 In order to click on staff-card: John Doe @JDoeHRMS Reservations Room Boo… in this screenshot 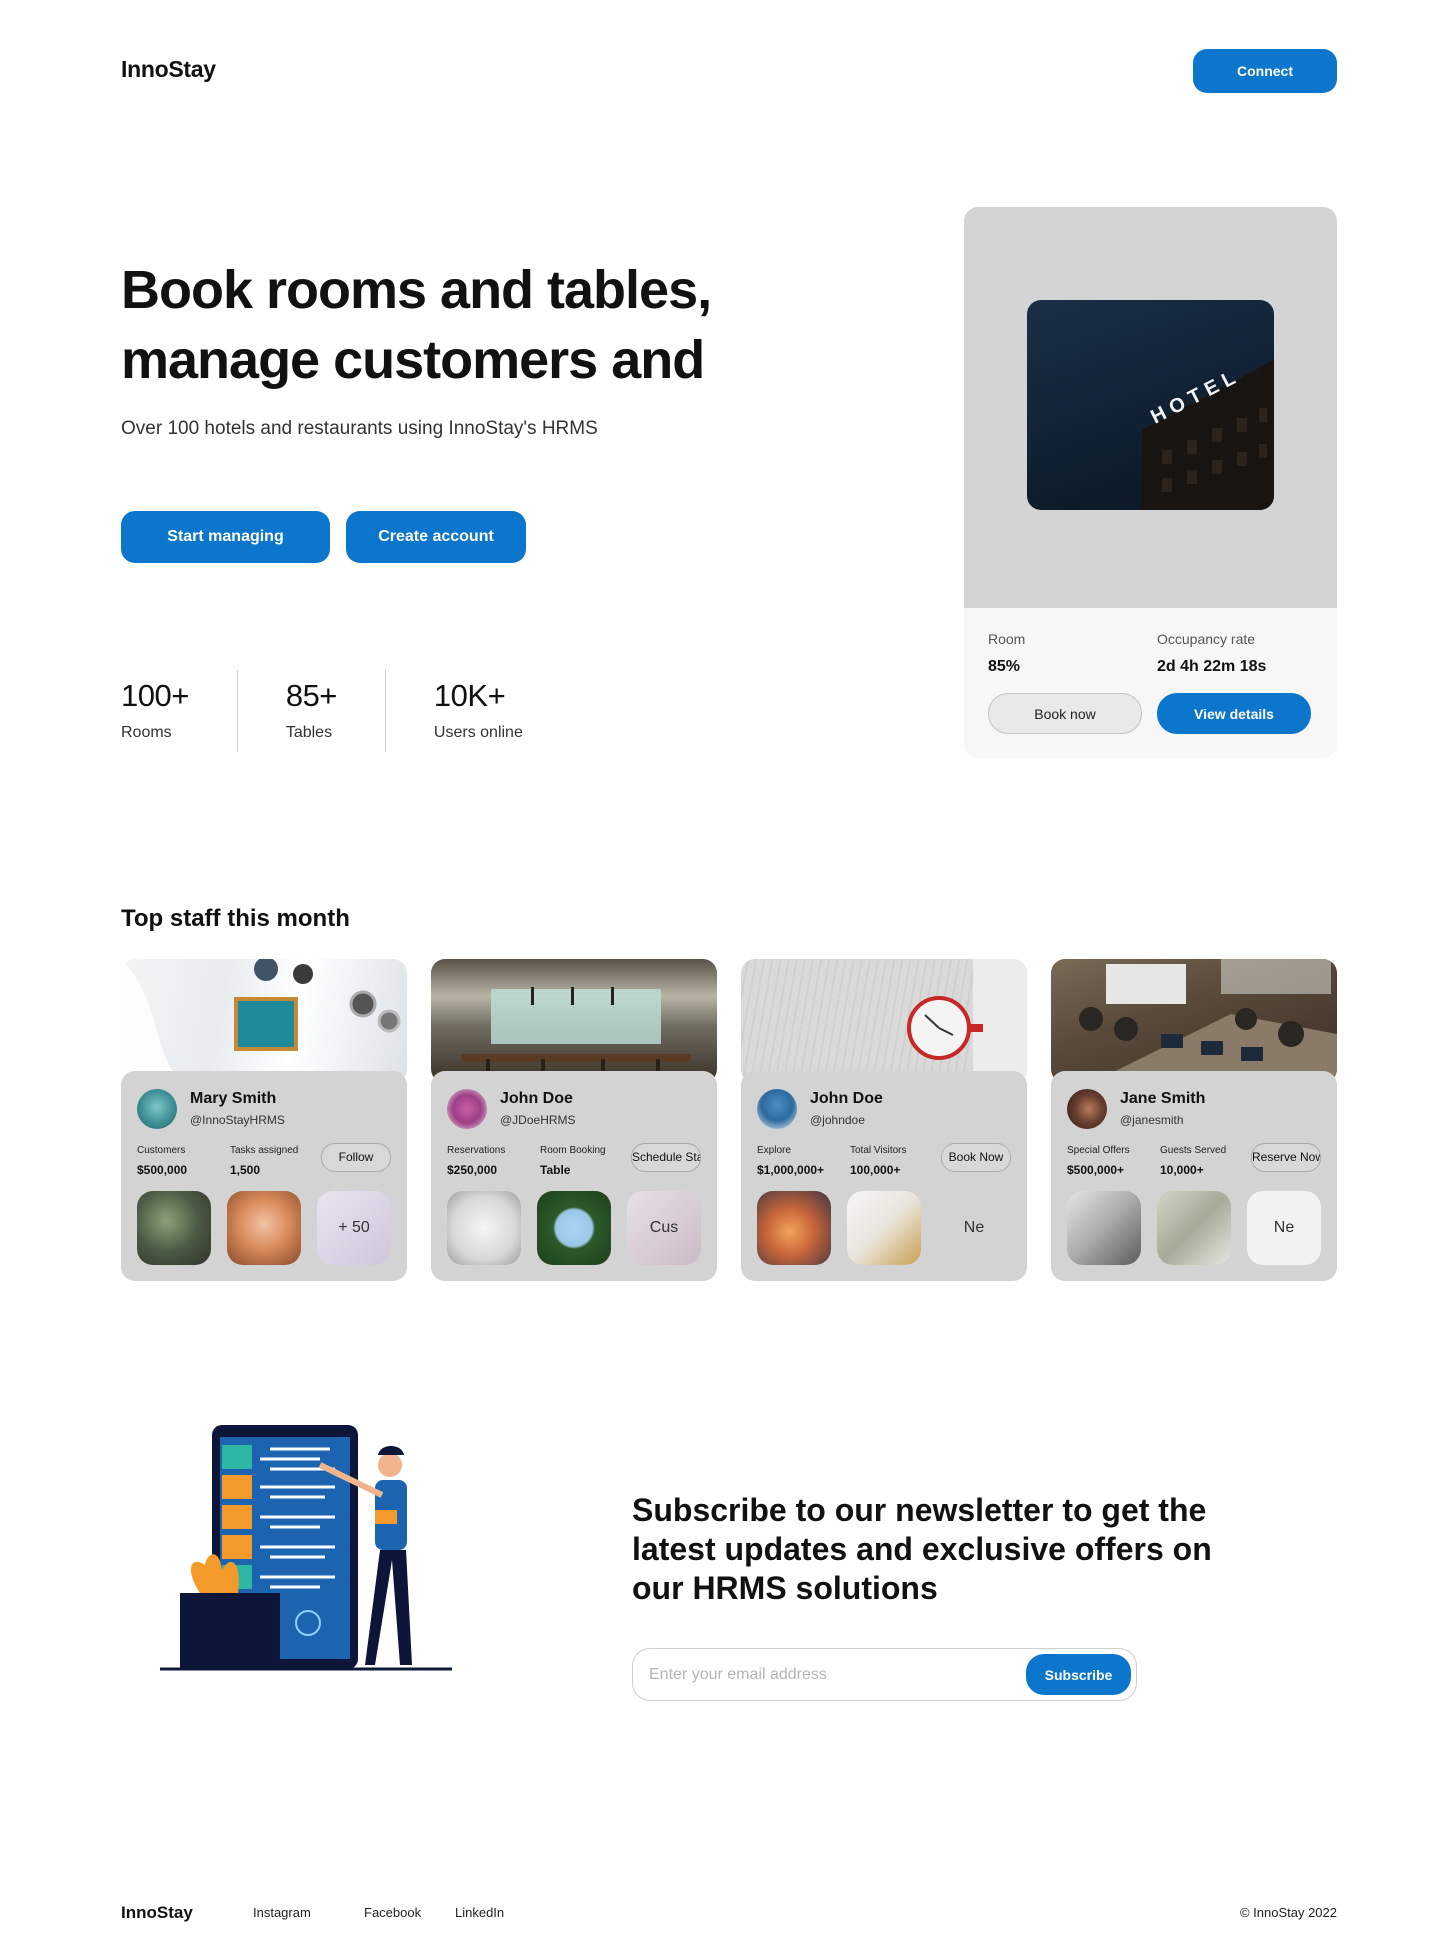, I will do `click(574, 1120)`.